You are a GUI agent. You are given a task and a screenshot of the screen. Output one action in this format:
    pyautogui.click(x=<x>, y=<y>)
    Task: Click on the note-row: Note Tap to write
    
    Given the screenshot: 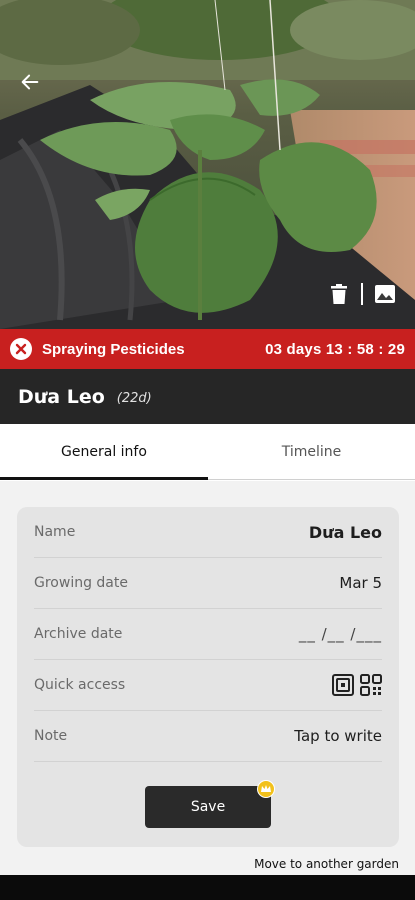 What is the action you would take?
    pyautogui.click(x=208, y=736)
    